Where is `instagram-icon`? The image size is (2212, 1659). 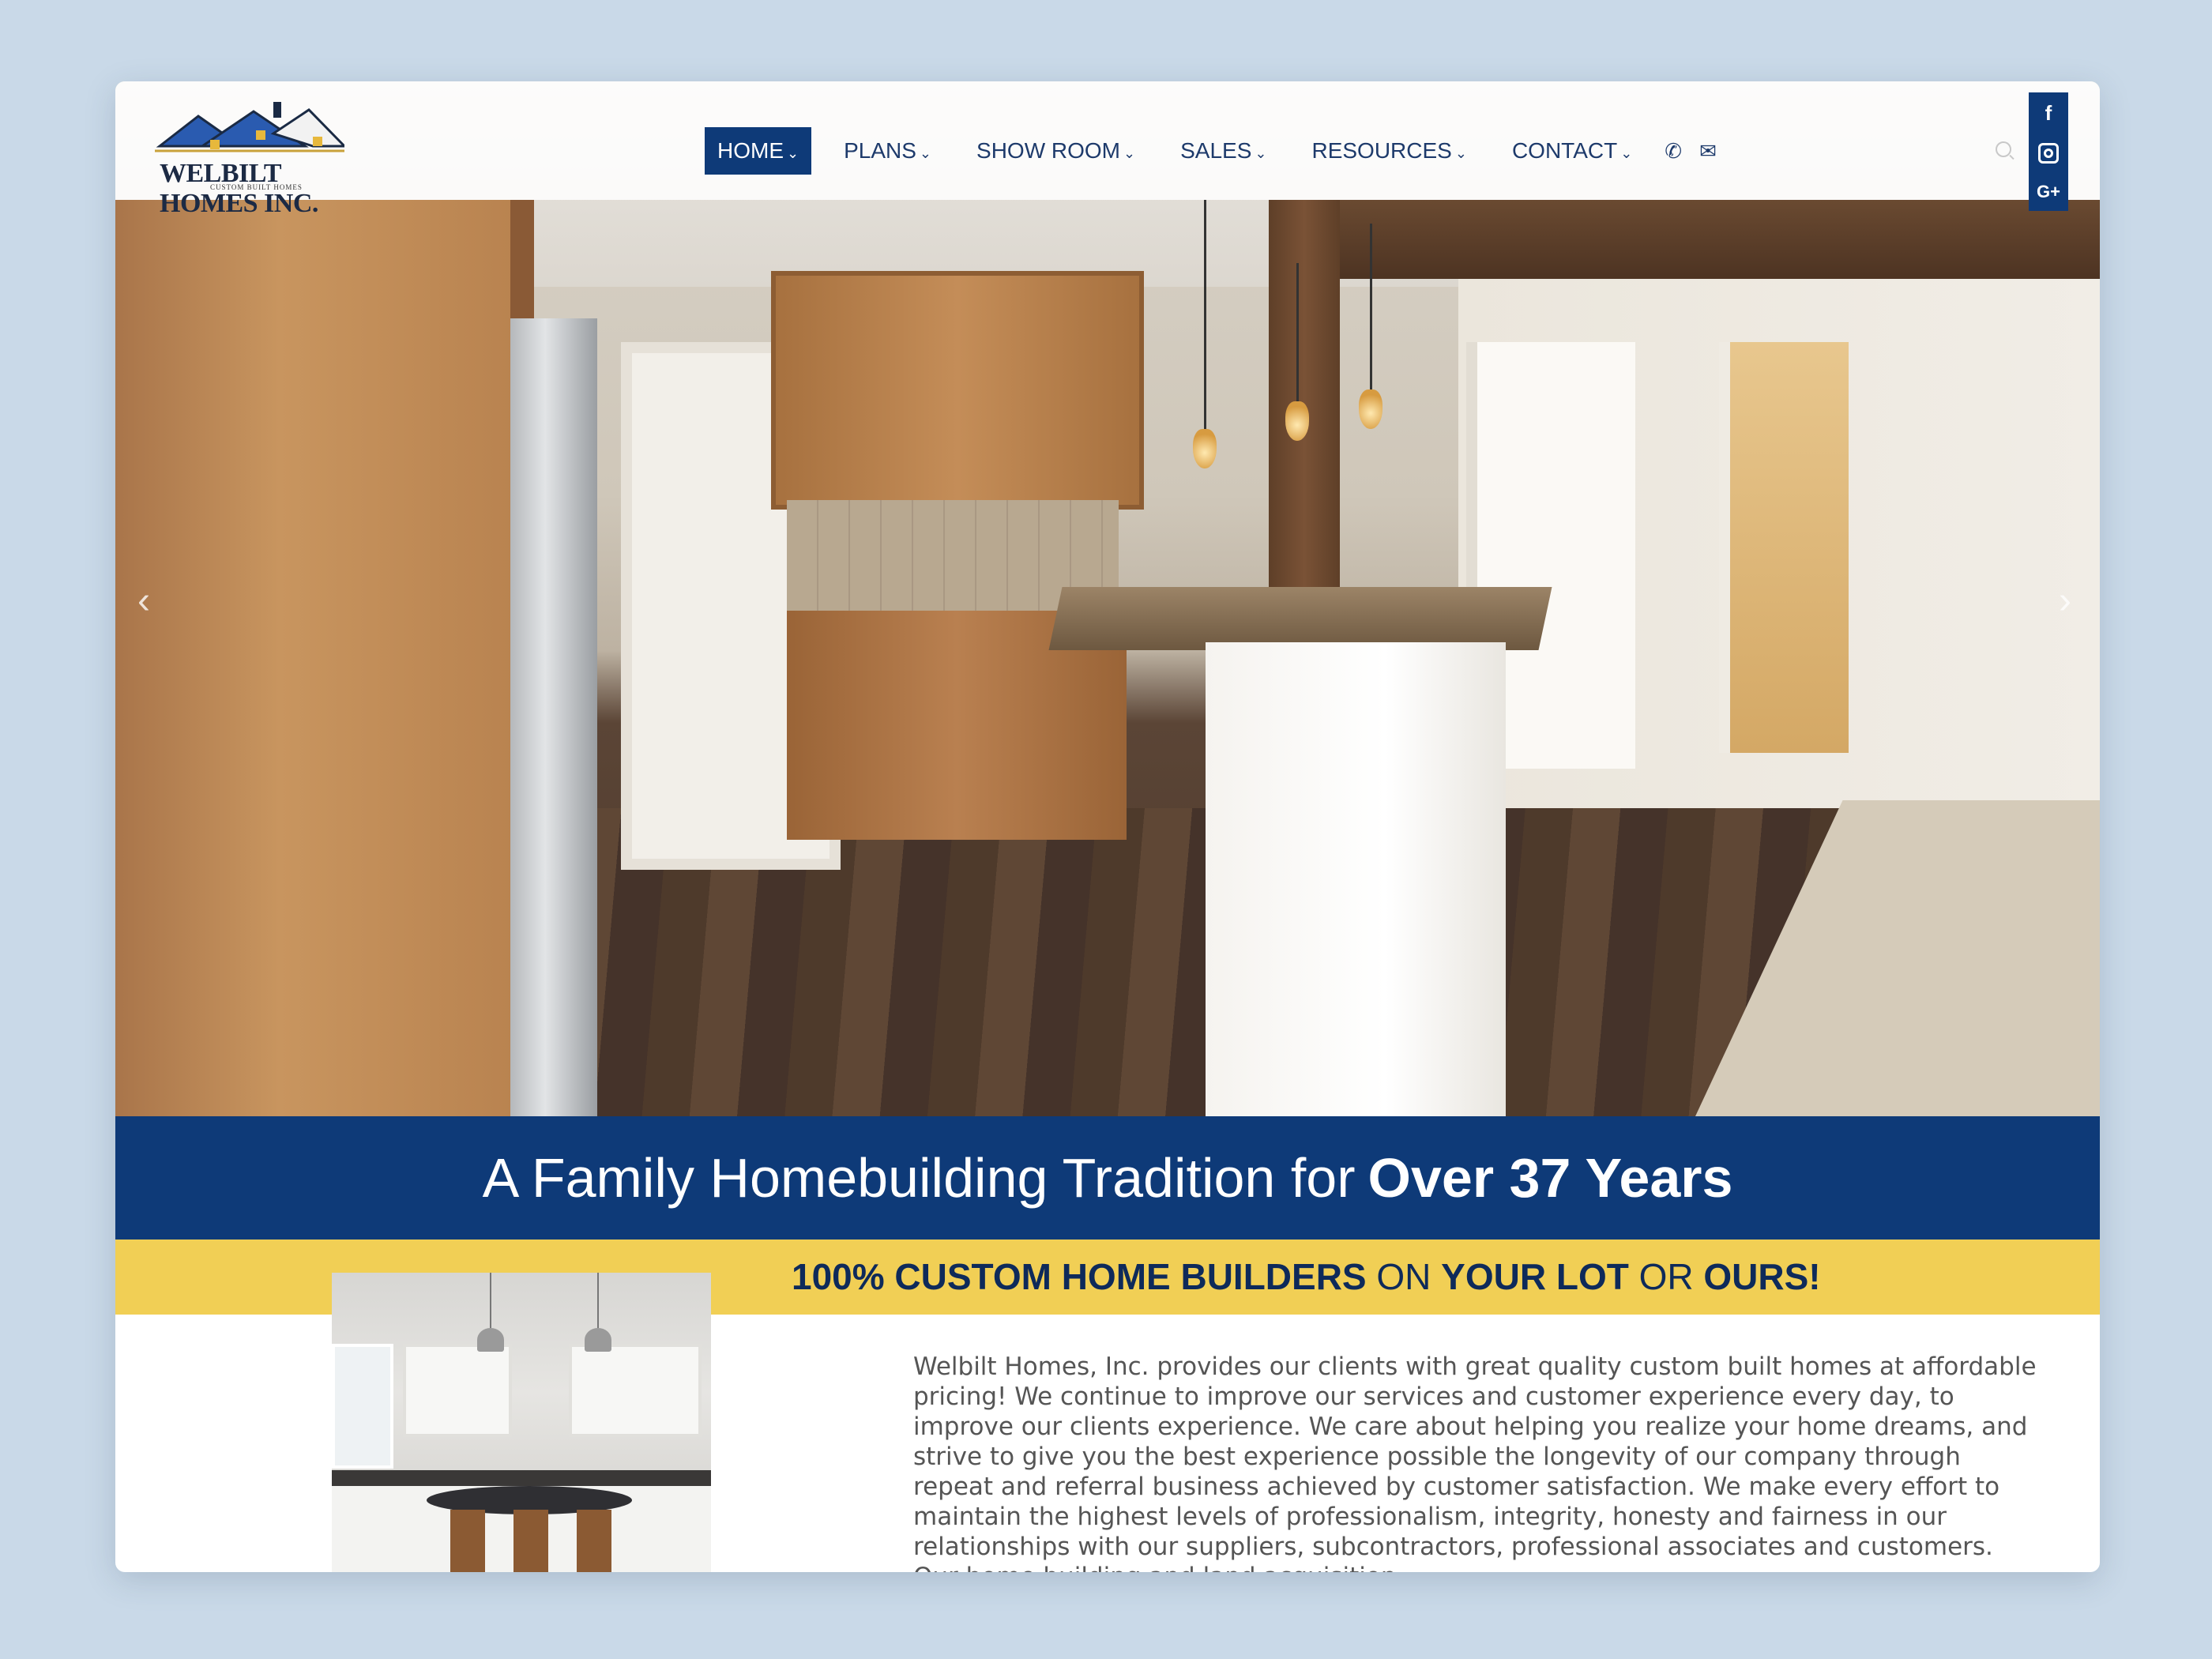
instagram-icon is located at coordinates (2049, 154).